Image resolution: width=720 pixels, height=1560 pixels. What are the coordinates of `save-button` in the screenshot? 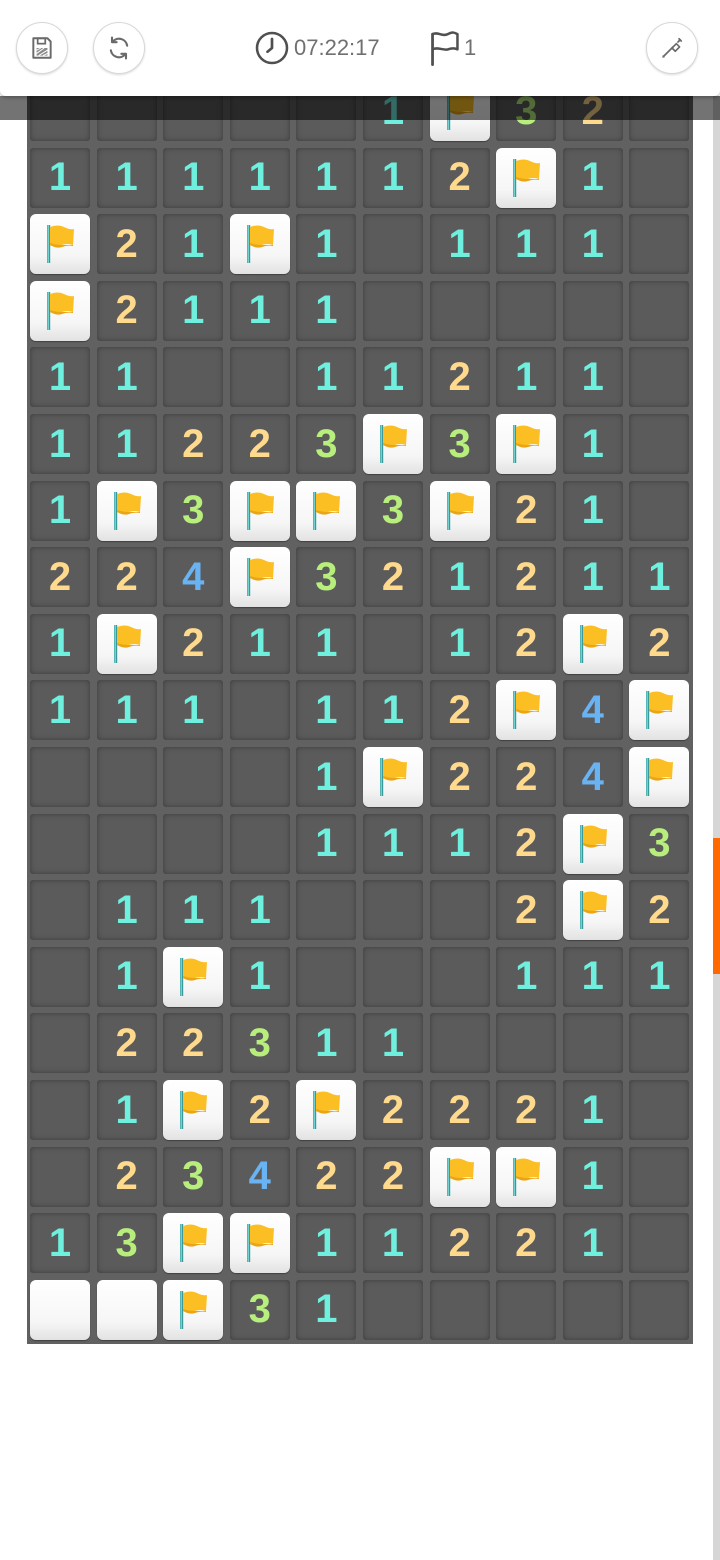 It's located at (42, 48).